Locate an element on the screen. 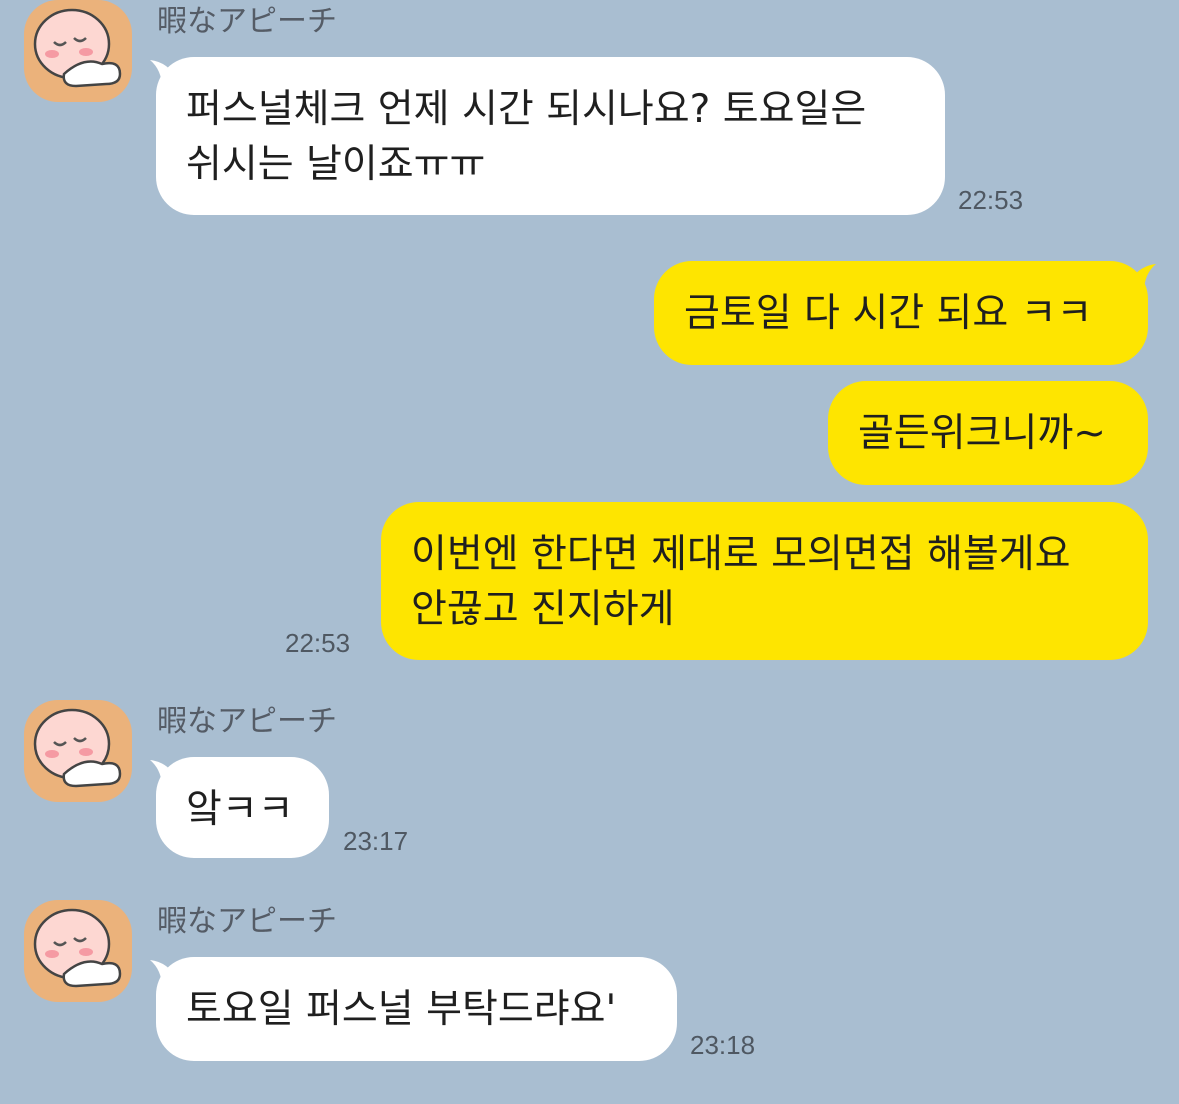 The width and height of the screenshot is (1179, 1104). message-bubble-outgoing: 금토일 다 시간 되요 ㅋㅋ is located at coordinates (901, 313).